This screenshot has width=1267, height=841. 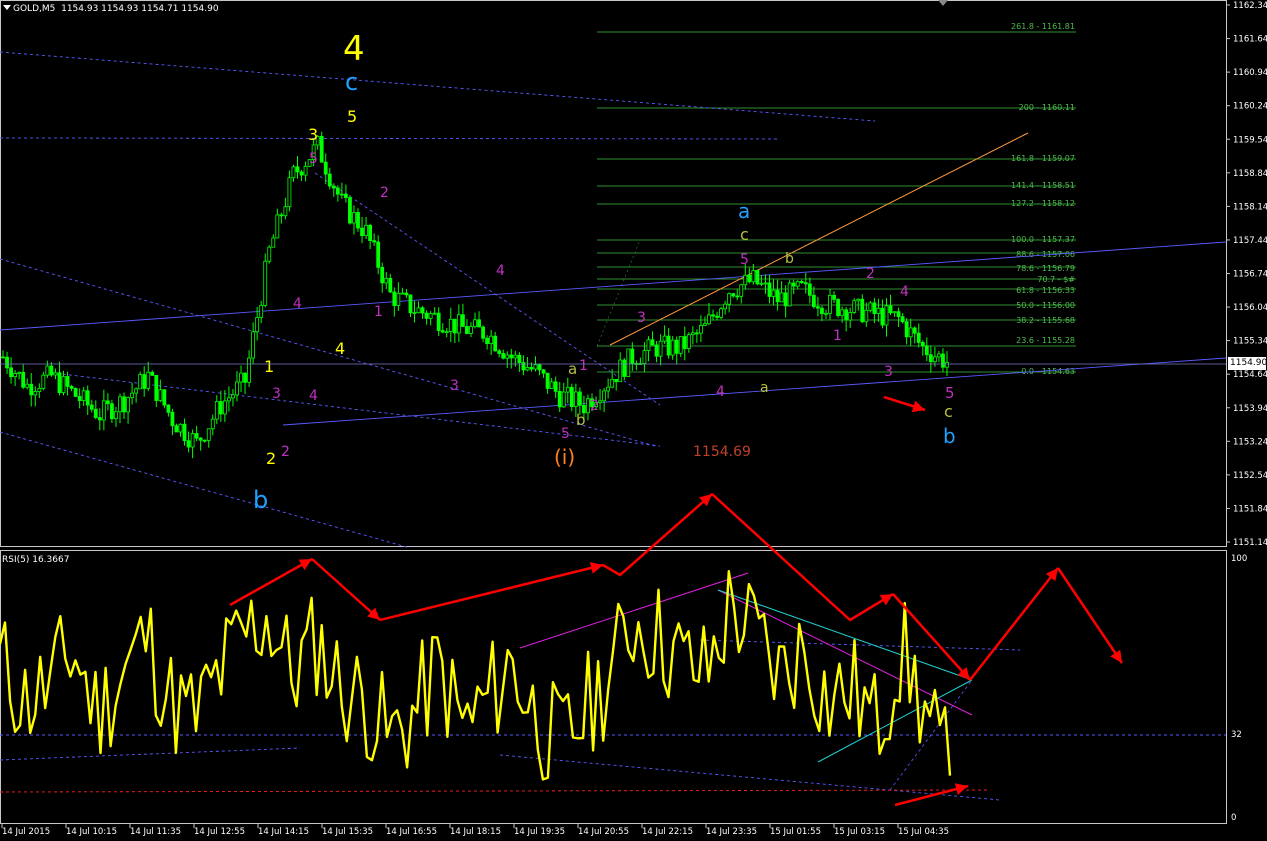 I want to click on rsi-level-red, so click(x=495, y=791).